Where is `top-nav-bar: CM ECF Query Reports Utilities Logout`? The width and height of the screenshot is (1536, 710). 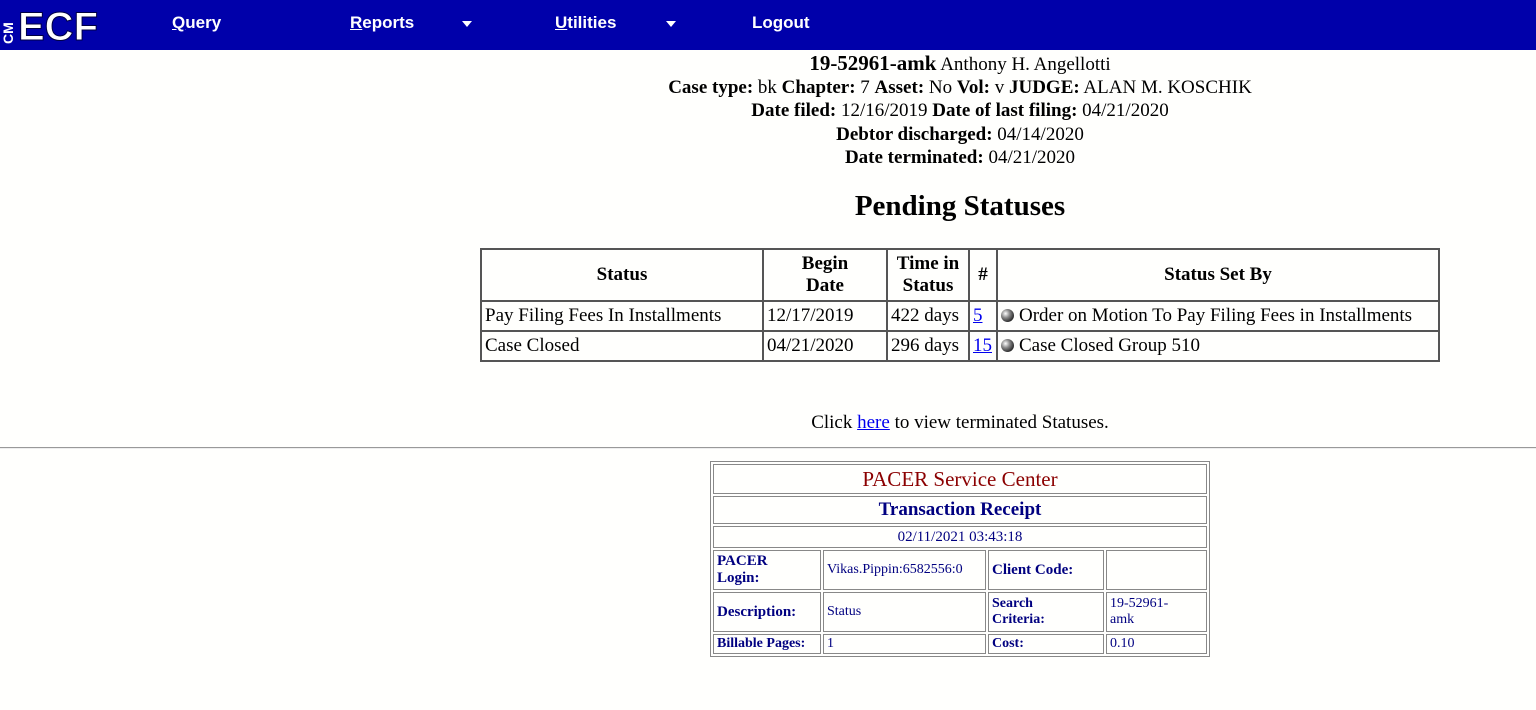 top-nav-bar: CM ECF Query Reports Utilities Logout is located at coordinates (768, 25).